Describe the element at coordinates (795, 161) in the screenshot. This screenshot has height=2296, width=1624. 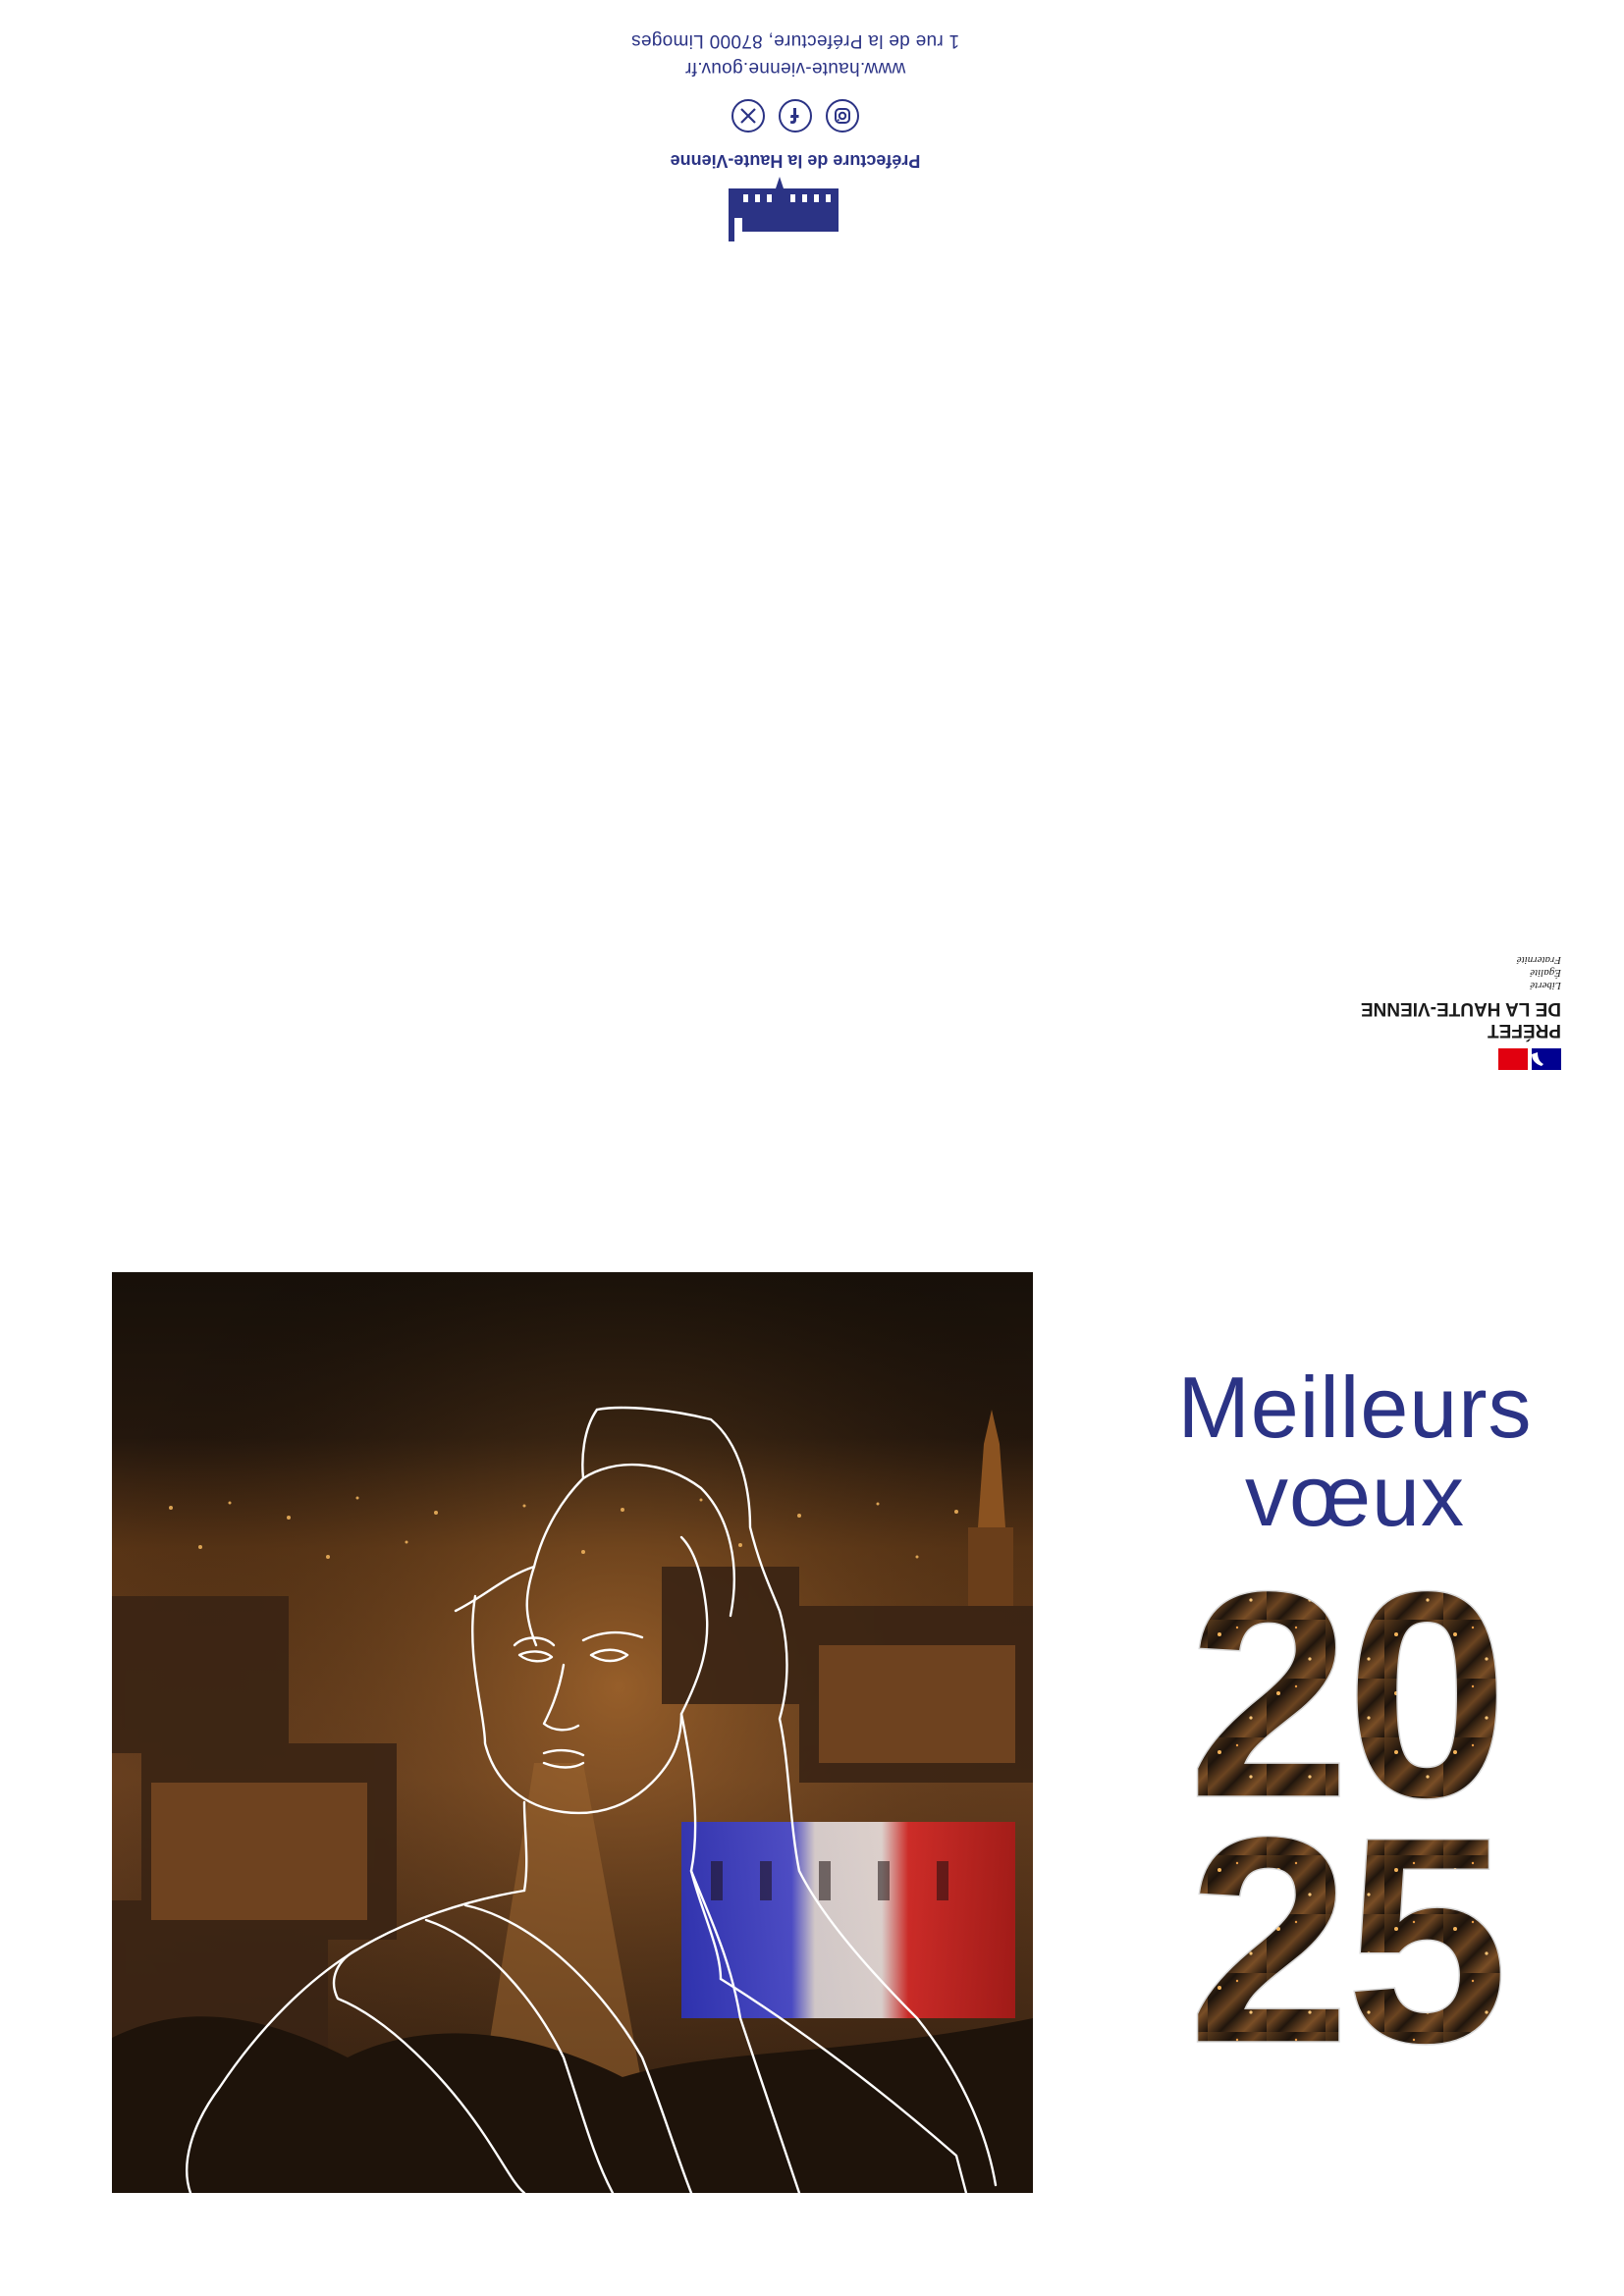
I see `prefecture-name: Préfecture de la Haute-Vienne` at that location.